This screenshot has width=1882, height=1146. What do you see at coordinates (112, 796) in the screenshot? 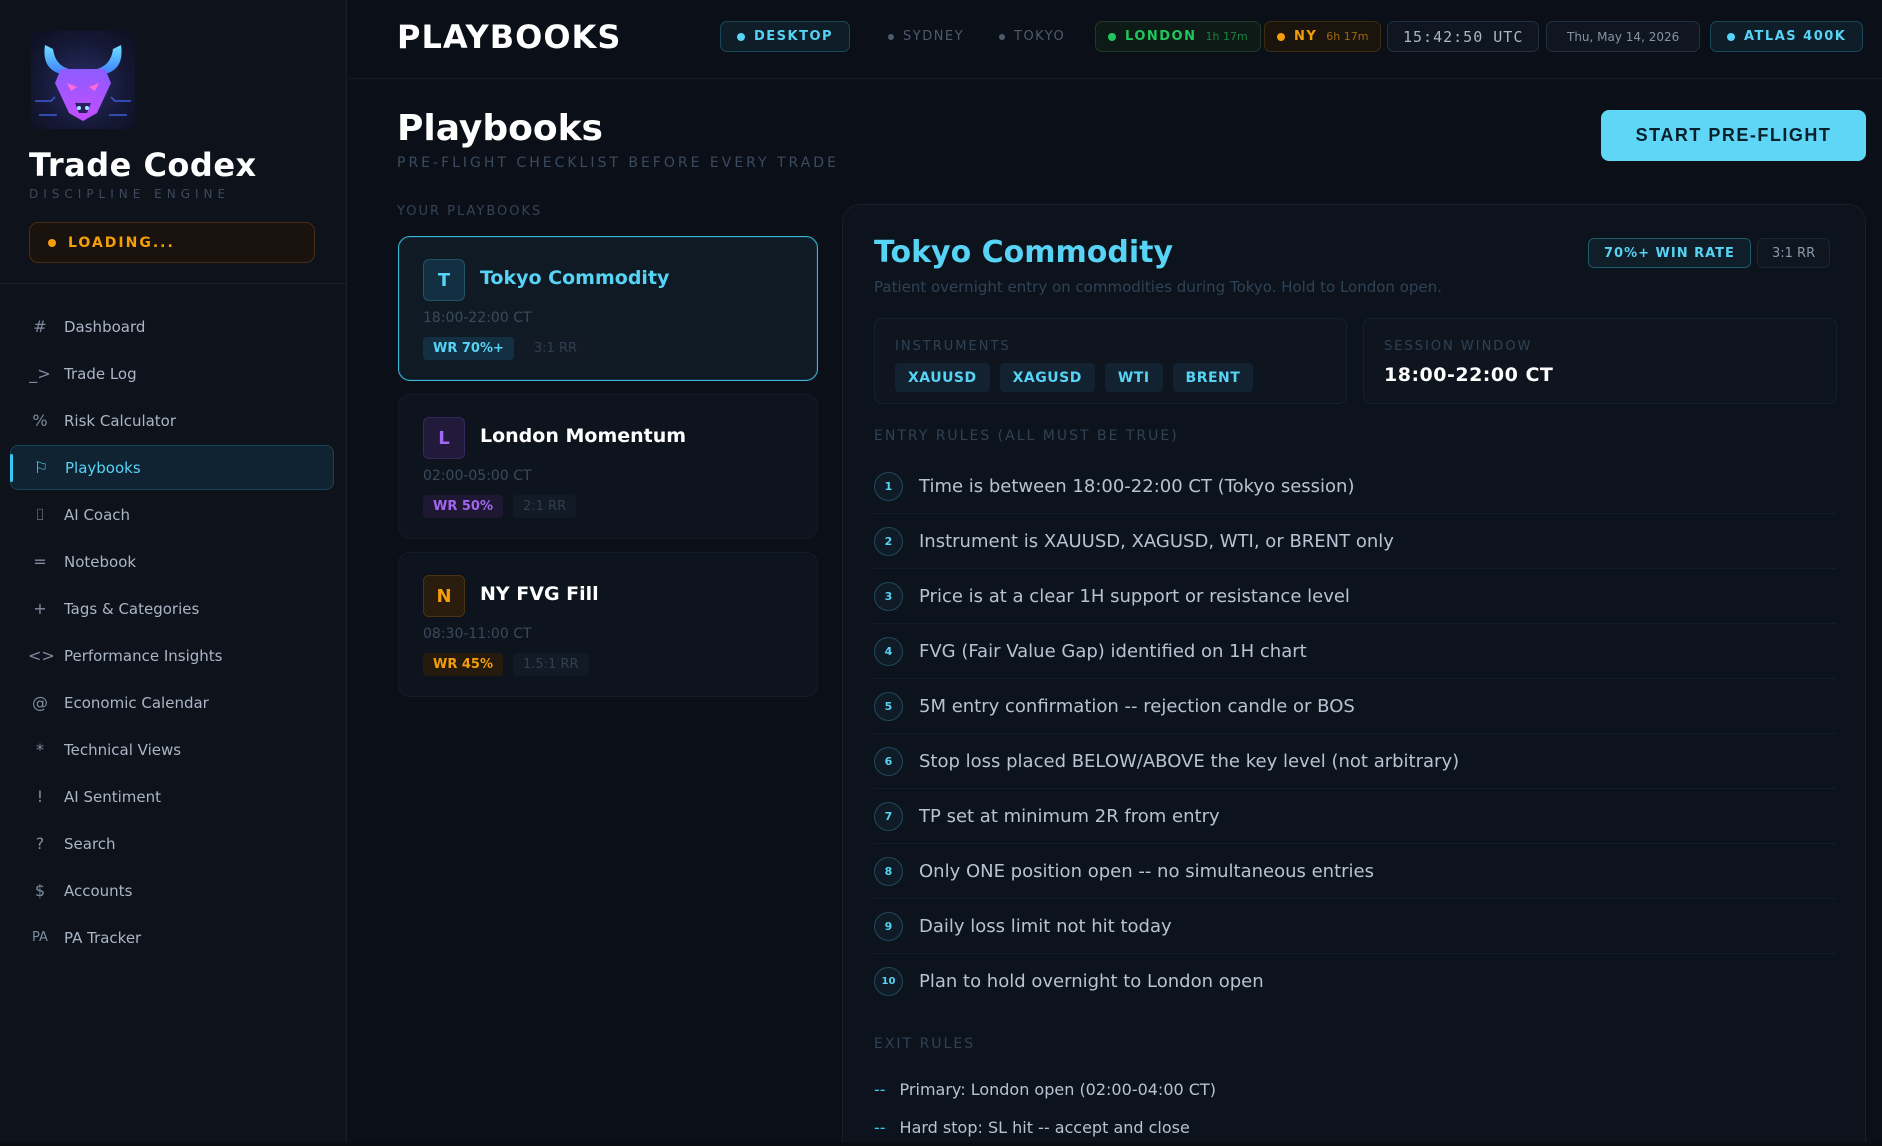
I see `sidebar-item-label: AI Sentiment` at bounding box center [112, 796].